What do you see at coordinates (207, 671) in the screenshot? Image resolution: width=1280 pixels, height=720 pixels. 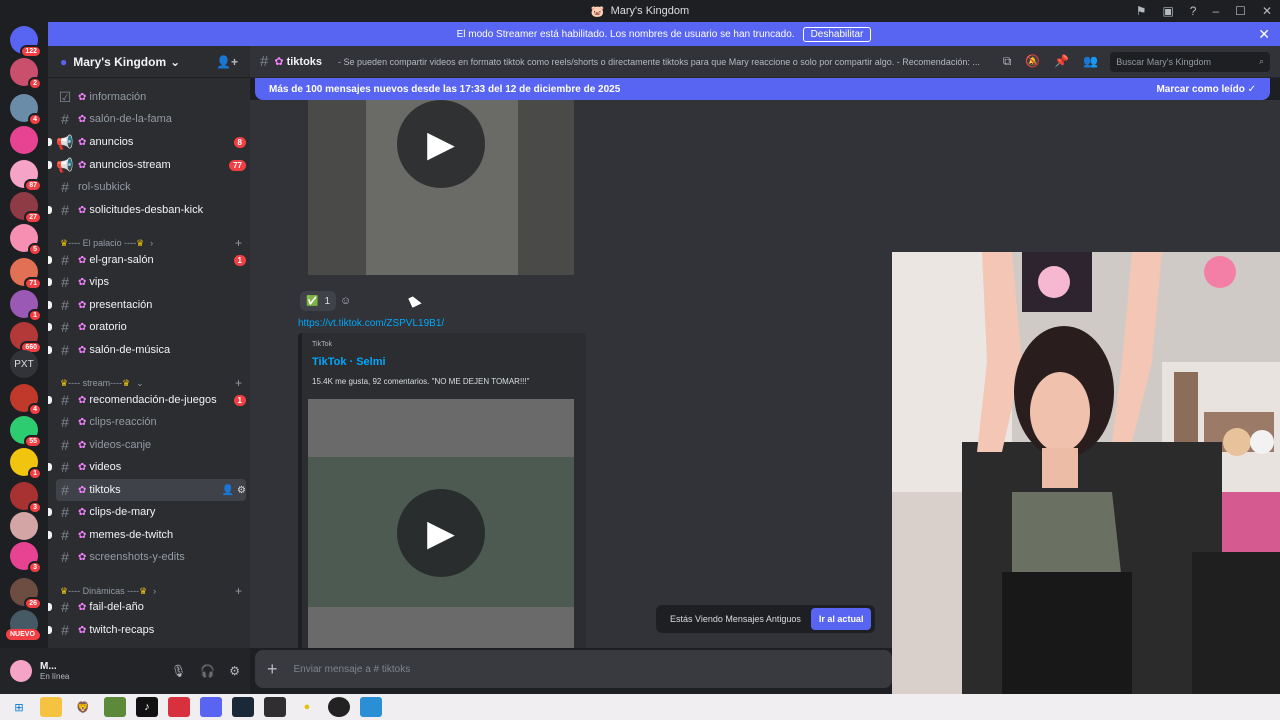 I see `headphones-icon: 🎧` at bounding box center [207, 671].